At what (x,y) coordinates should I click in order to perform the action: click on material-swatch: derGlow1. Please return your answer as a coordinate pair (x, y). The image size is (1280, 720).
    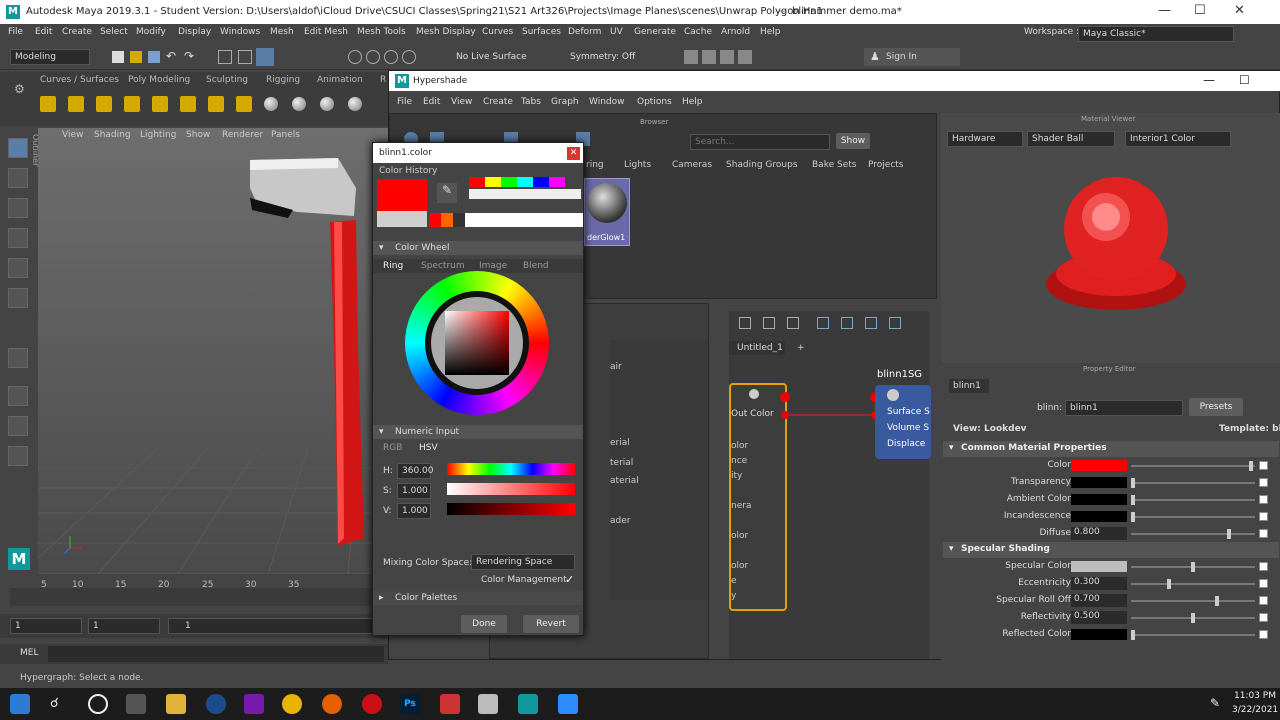
    Looking at the image, I should click on (607, 212).